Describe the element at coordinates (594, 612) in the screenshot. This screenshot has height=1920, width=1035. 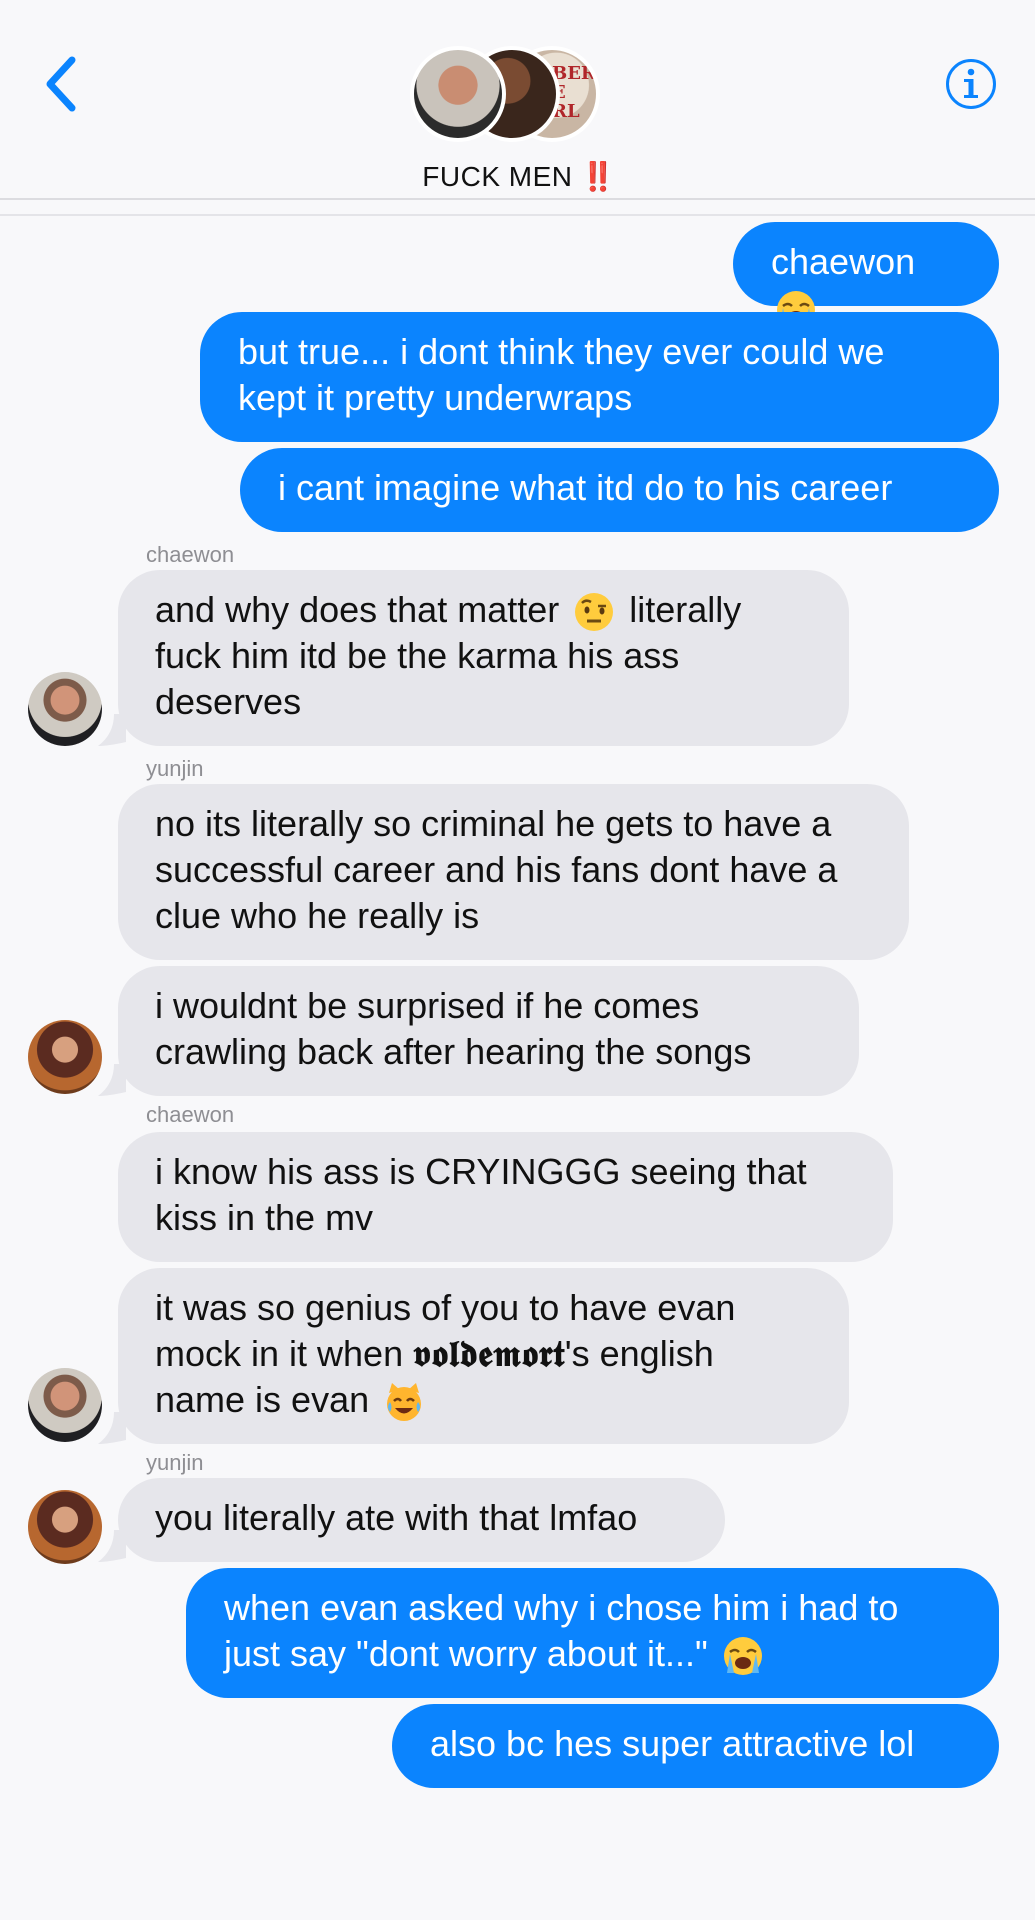
I see `face-with-raised-eyebrow-icon` at that location.